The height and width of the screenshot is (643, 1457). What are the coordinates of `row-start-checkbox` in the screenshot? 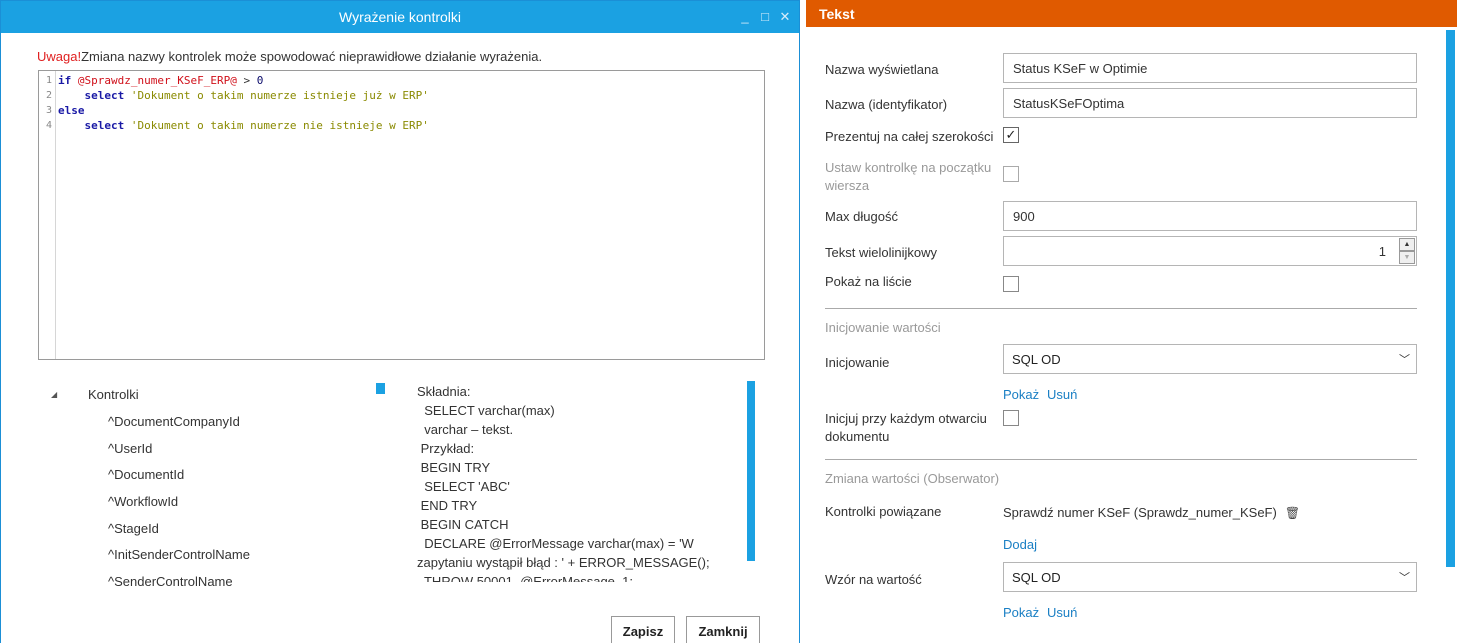 It's located at (1011, 174).